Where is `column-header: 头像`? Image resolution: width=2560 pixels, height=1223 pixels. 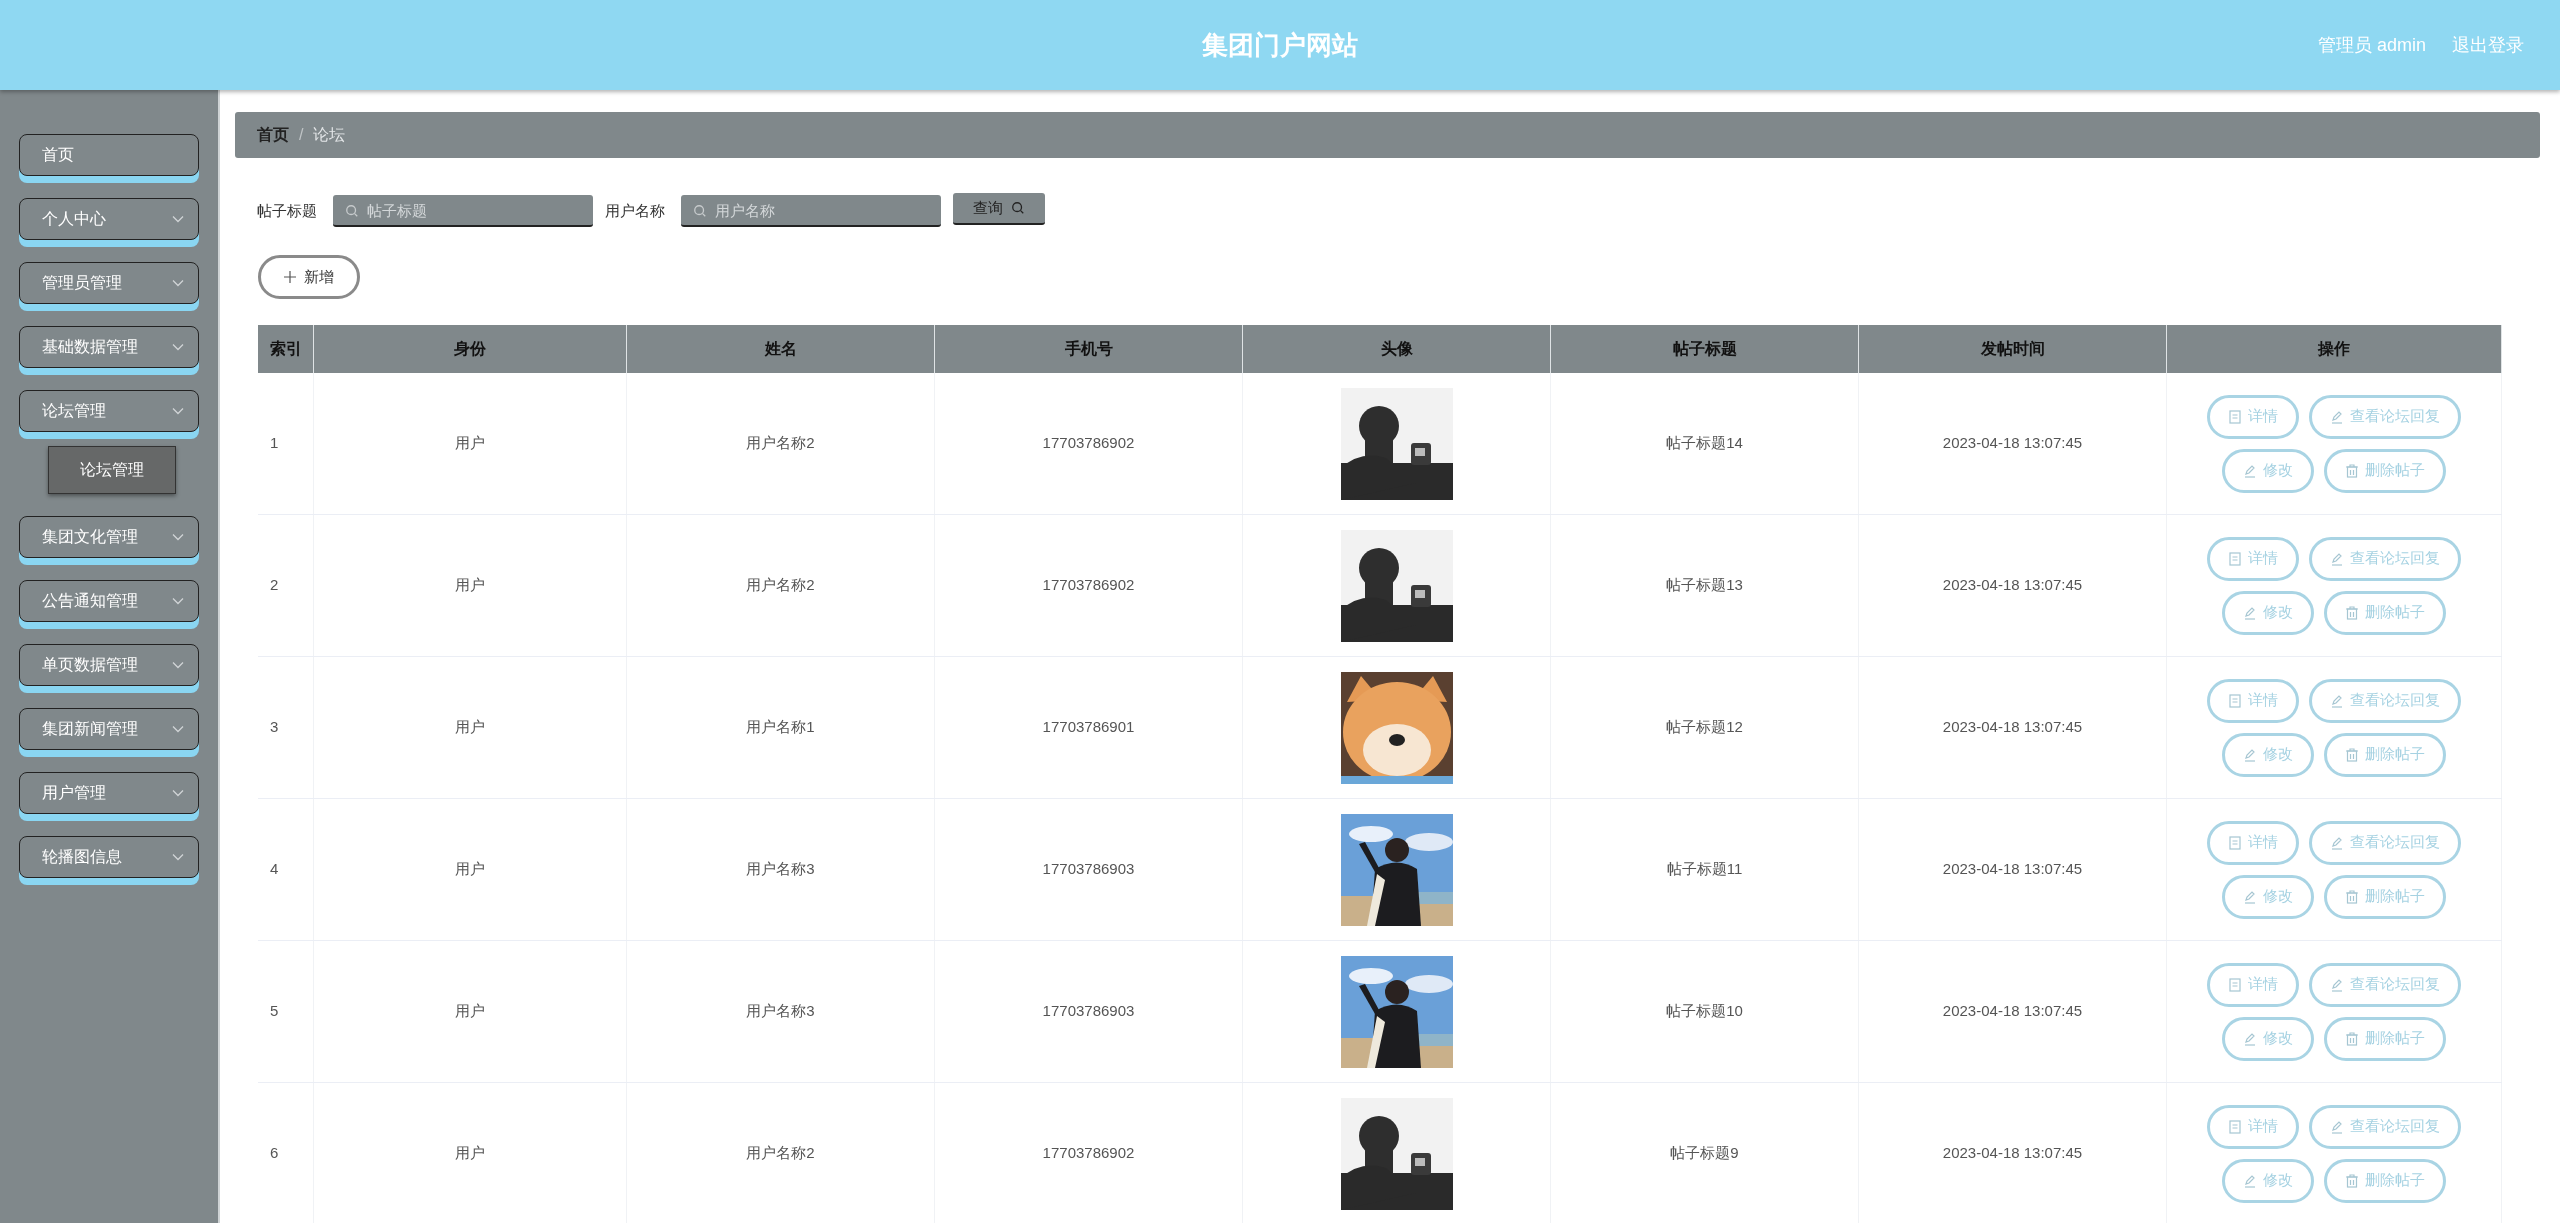 column-header: 头像 is located at coordinates (1397, 349).